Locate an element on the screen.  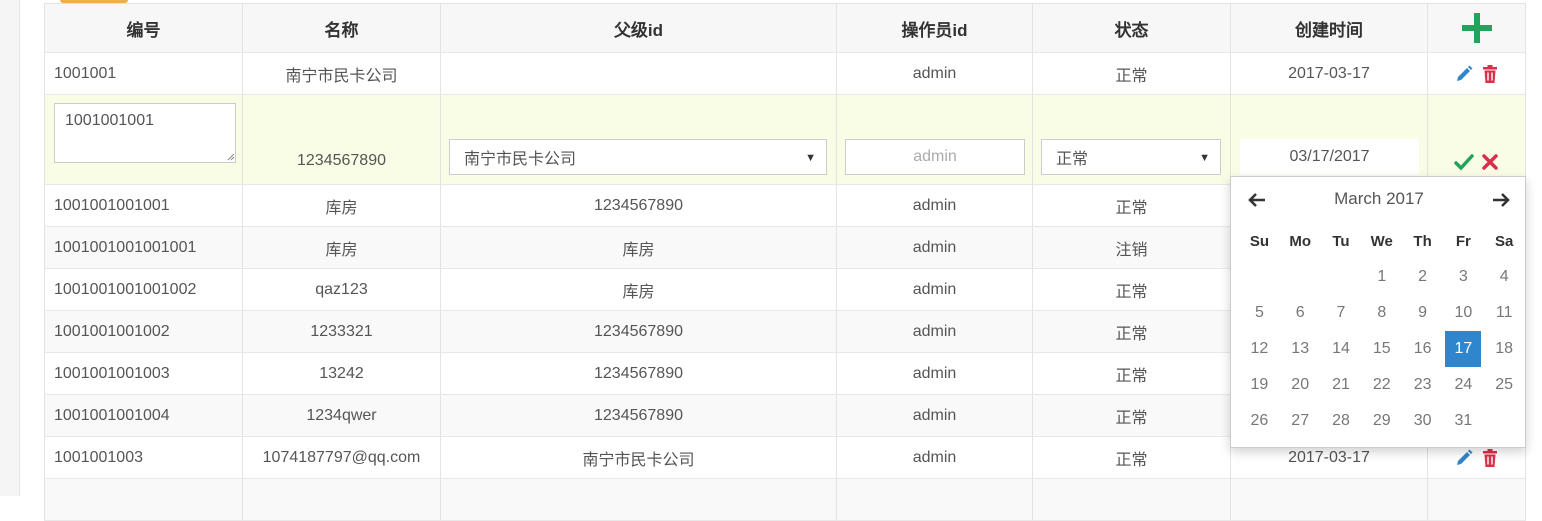
header-parent-id: 父级id is located at coordinates (639, 28).